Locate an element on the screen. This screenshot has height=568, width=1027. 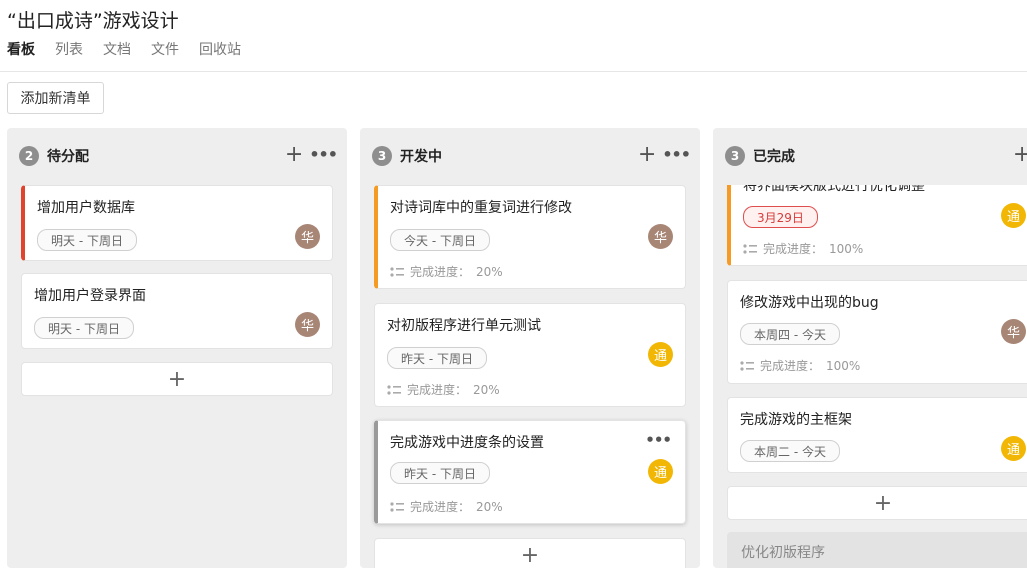
tab-list: 列表 is located at coordinates (69, 49).